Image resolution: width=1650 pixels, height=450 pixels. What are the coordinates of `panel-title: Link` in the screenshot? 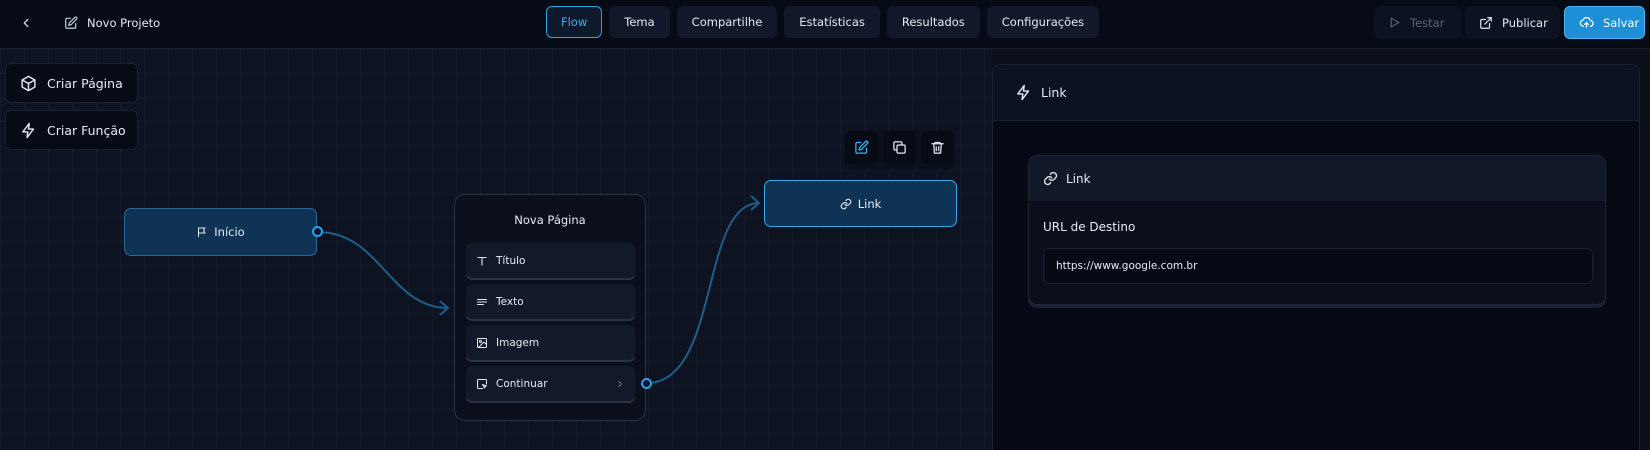 It's located at (1054, 92).